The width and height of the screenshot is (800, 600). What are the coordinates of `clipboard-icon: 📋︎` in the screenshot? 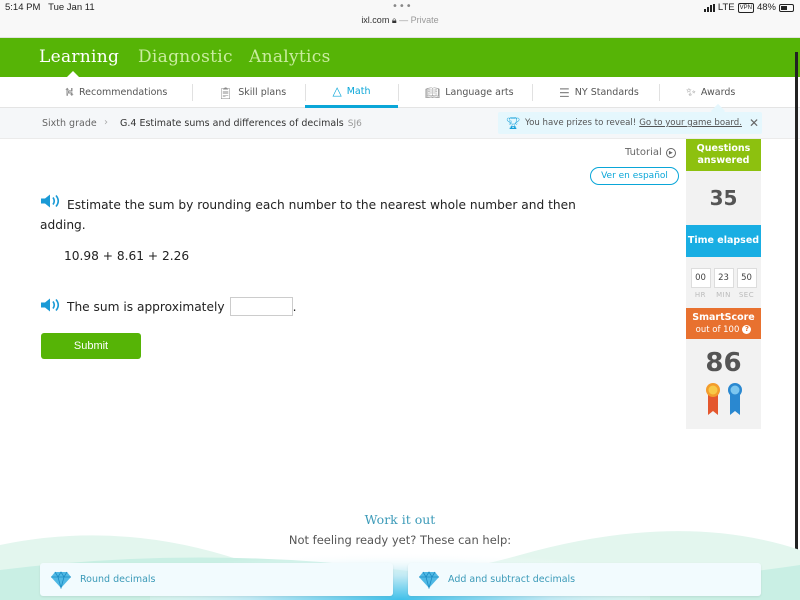 It's located at (226, 92).